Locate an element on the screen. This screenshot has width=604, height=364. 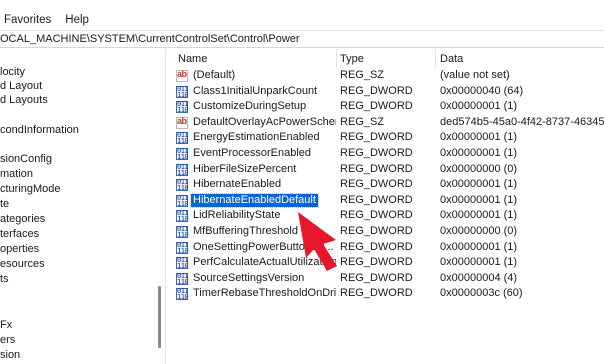
value-name: MfBufferingThreshold is located at coordinates (245, 231).